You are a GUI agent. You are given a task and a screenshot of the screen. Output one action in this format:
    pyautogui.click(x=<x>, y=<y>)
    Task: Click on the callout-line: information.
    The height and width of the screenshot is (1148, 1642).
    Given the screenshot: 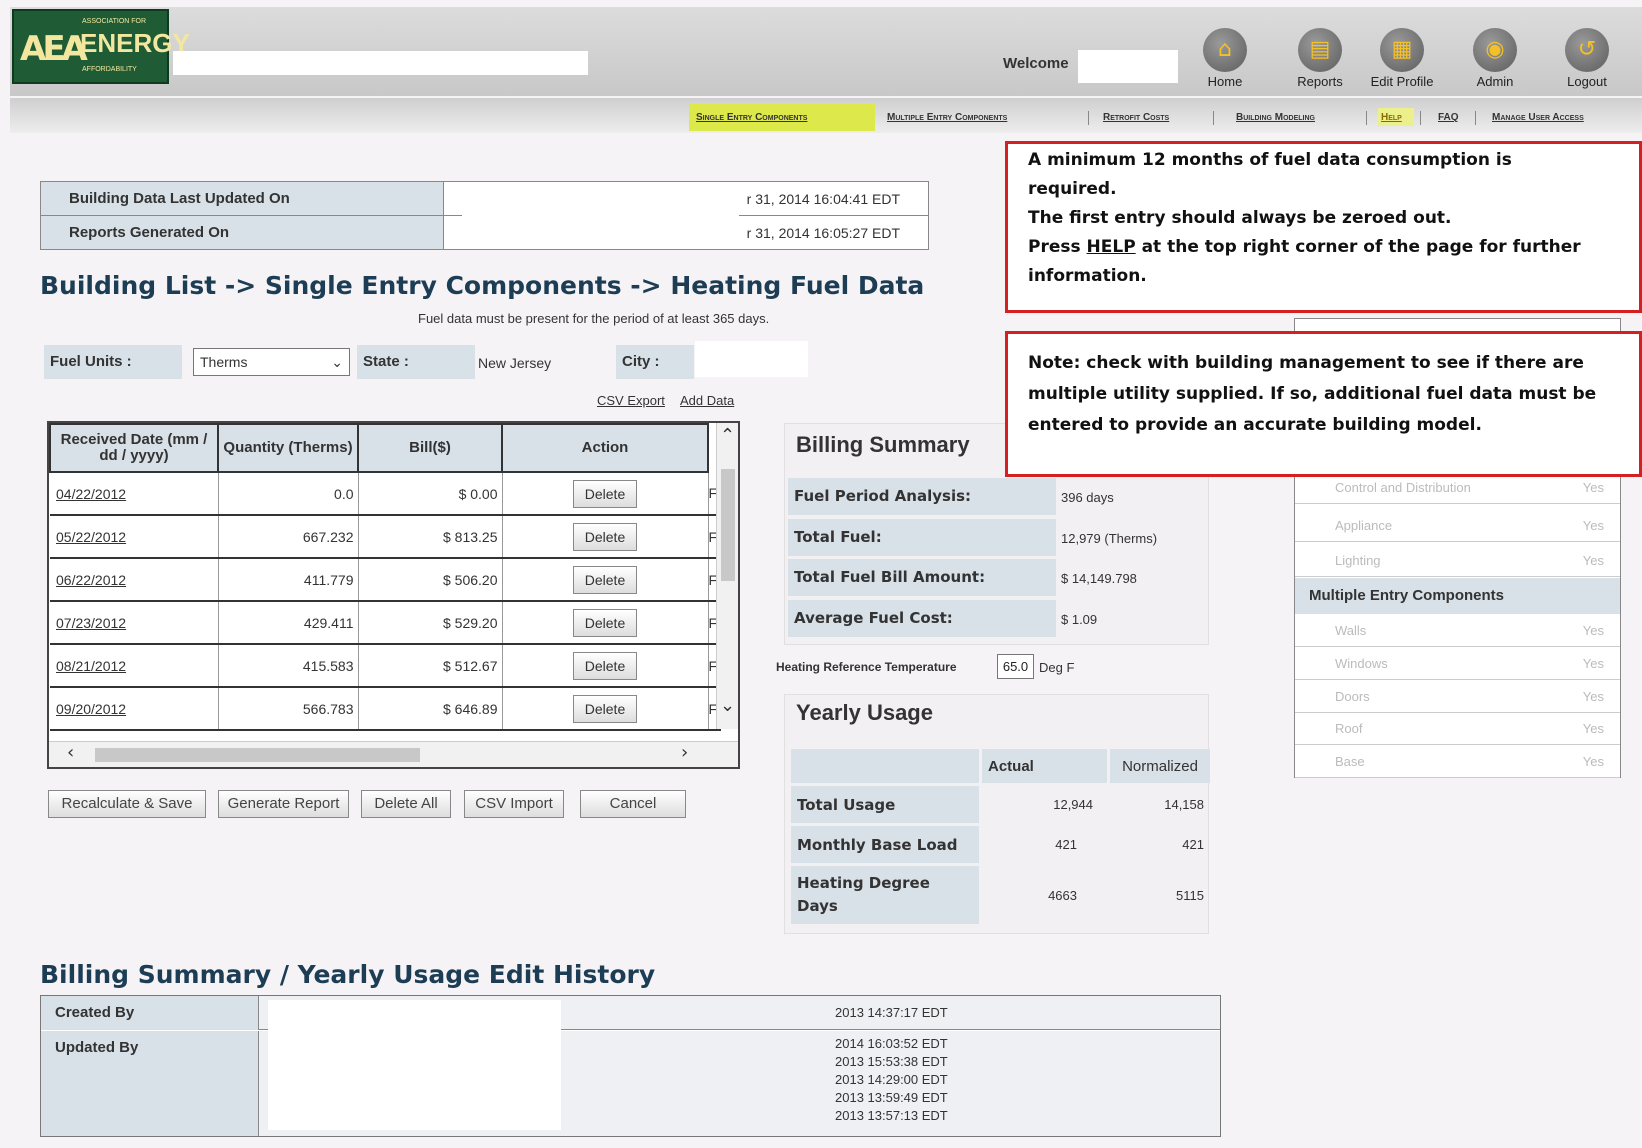 What is the action you would take?
    pyautogui.click(x=1087, y=276)
    